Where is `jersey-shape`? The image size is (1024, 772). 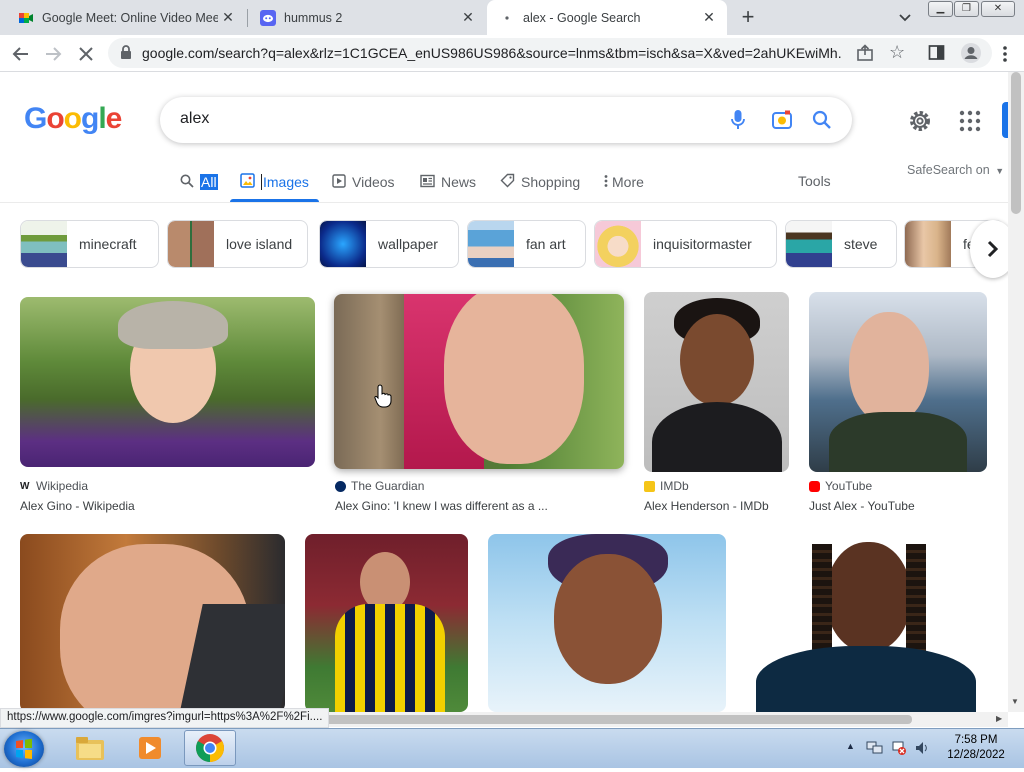
jersey-shape is located at coordinates (866, 679).